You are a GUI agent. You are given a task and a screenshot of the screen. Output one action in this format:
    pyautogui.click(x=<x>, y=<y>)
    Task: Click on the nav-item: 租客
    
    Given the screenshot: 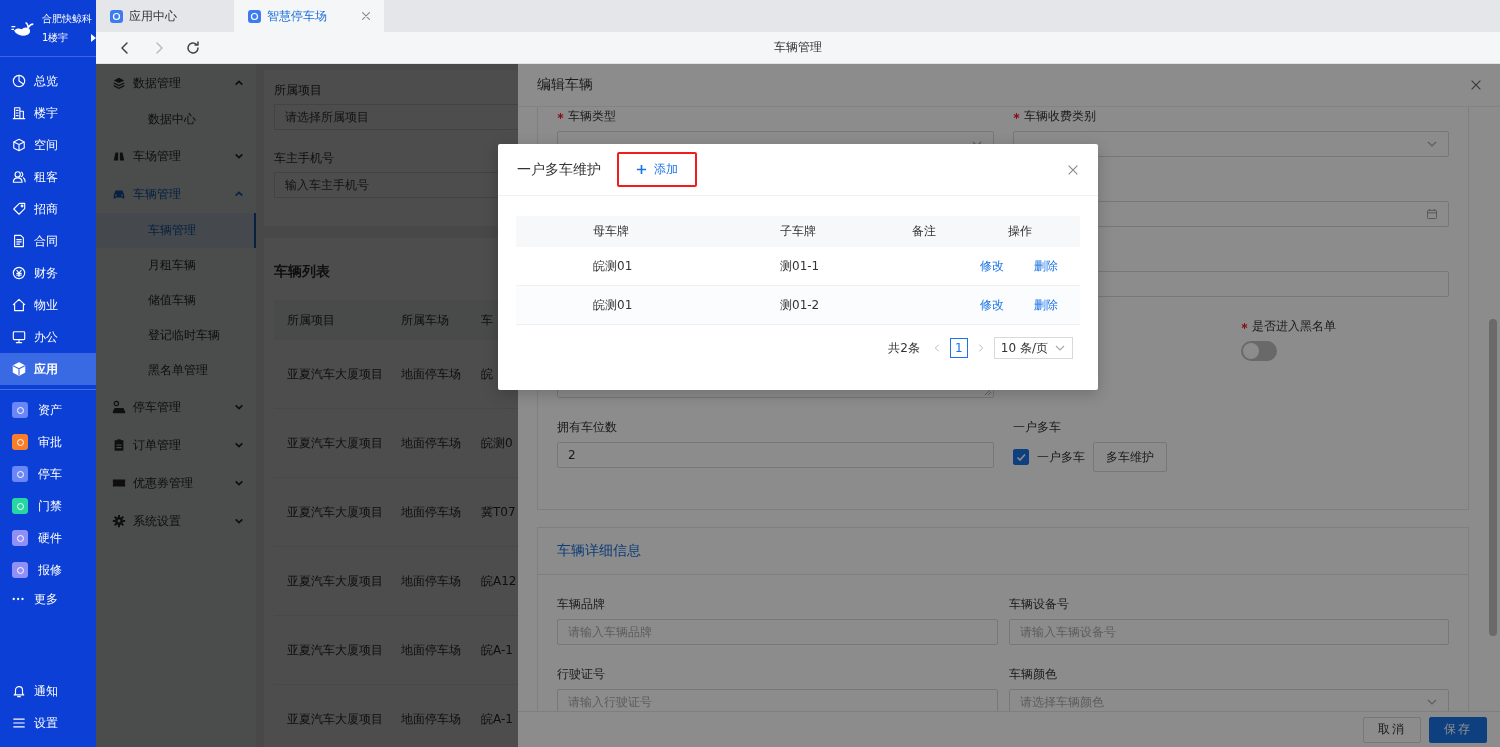 What is the action you would take?
    pyautogui.click(x=48, y=177)
    